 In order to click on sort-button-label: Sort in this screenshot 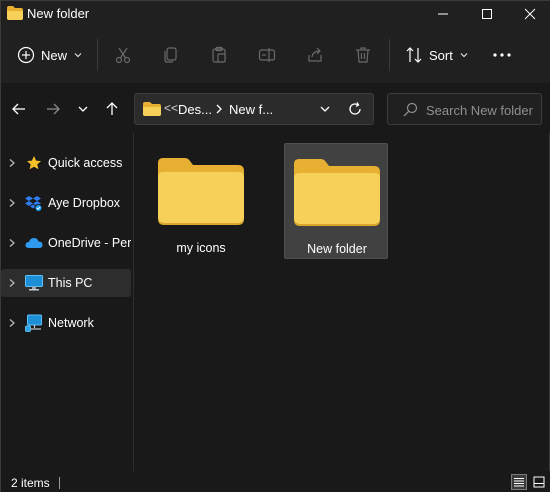, I will do `click(441, 55)`.